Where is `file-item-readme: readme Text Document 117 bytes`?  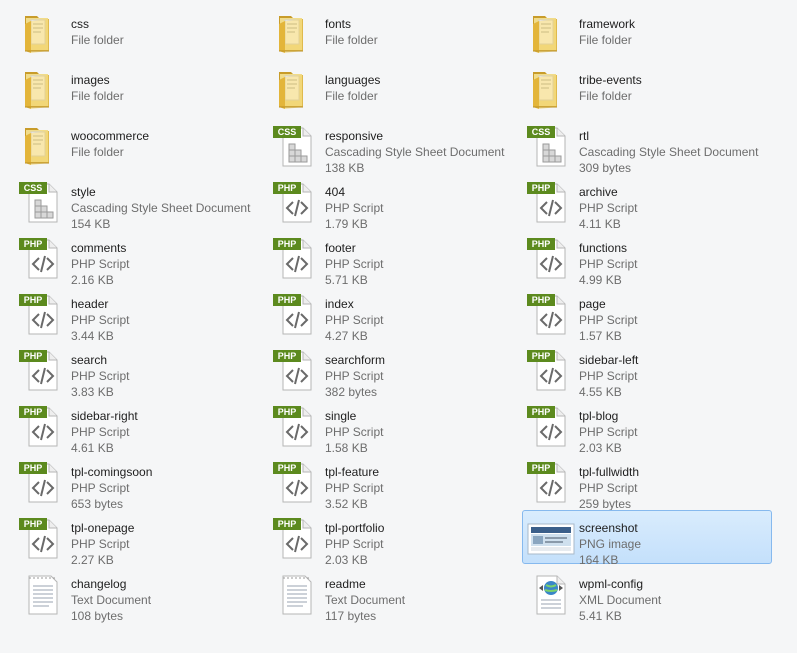 file-item-readme: readme Text Document 117 bytes is located at coordinates (393, 594).